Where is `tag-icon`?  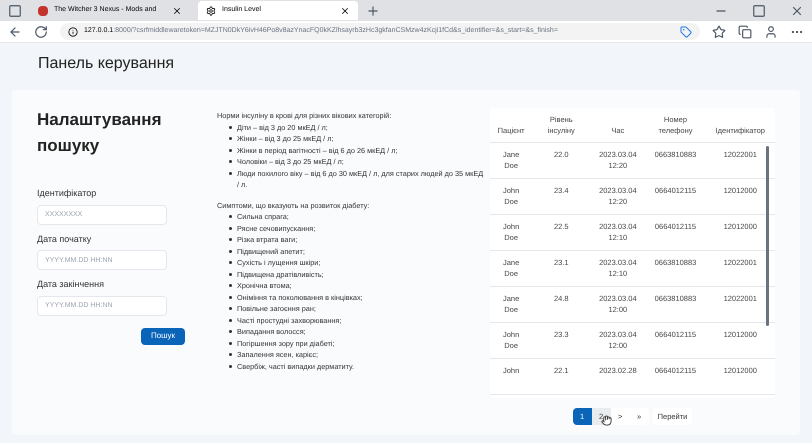 tag-icon is located at coordinates (686, 32).